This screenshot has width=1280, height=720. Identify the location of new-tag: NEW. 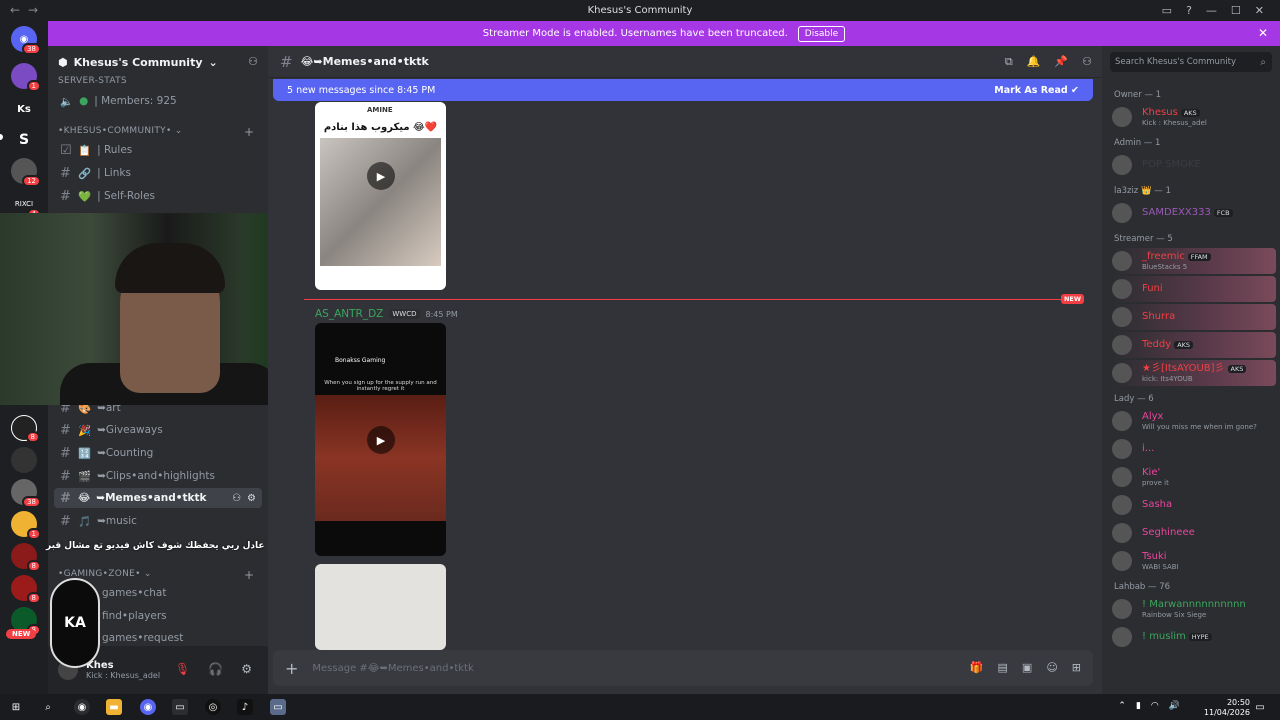
(1072, 299).